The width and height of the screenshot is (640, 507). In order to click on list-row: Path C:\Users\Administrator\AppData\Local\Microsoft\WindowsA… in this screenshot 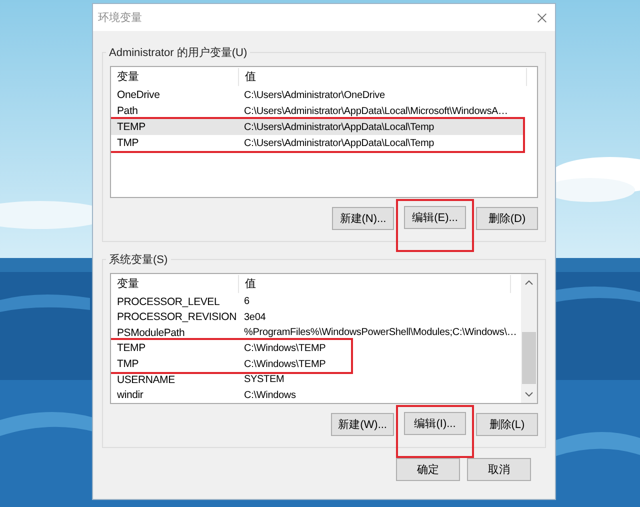, I will do `click(324, 111)`.